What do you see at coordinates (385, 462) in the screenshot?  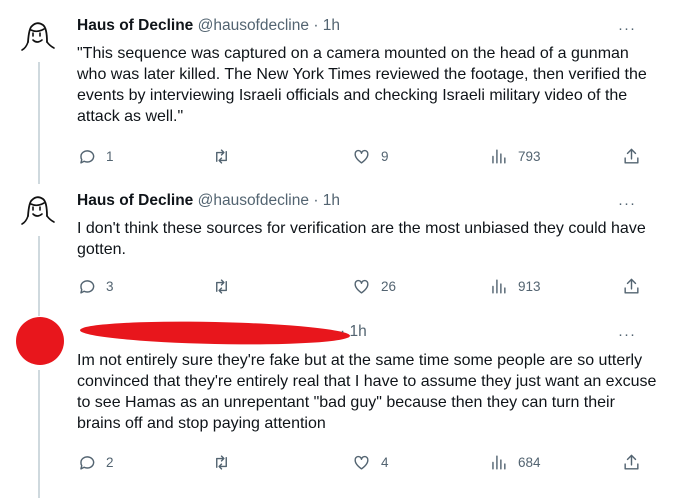 I see `like-count: 4` at bounding box center [385, 462].